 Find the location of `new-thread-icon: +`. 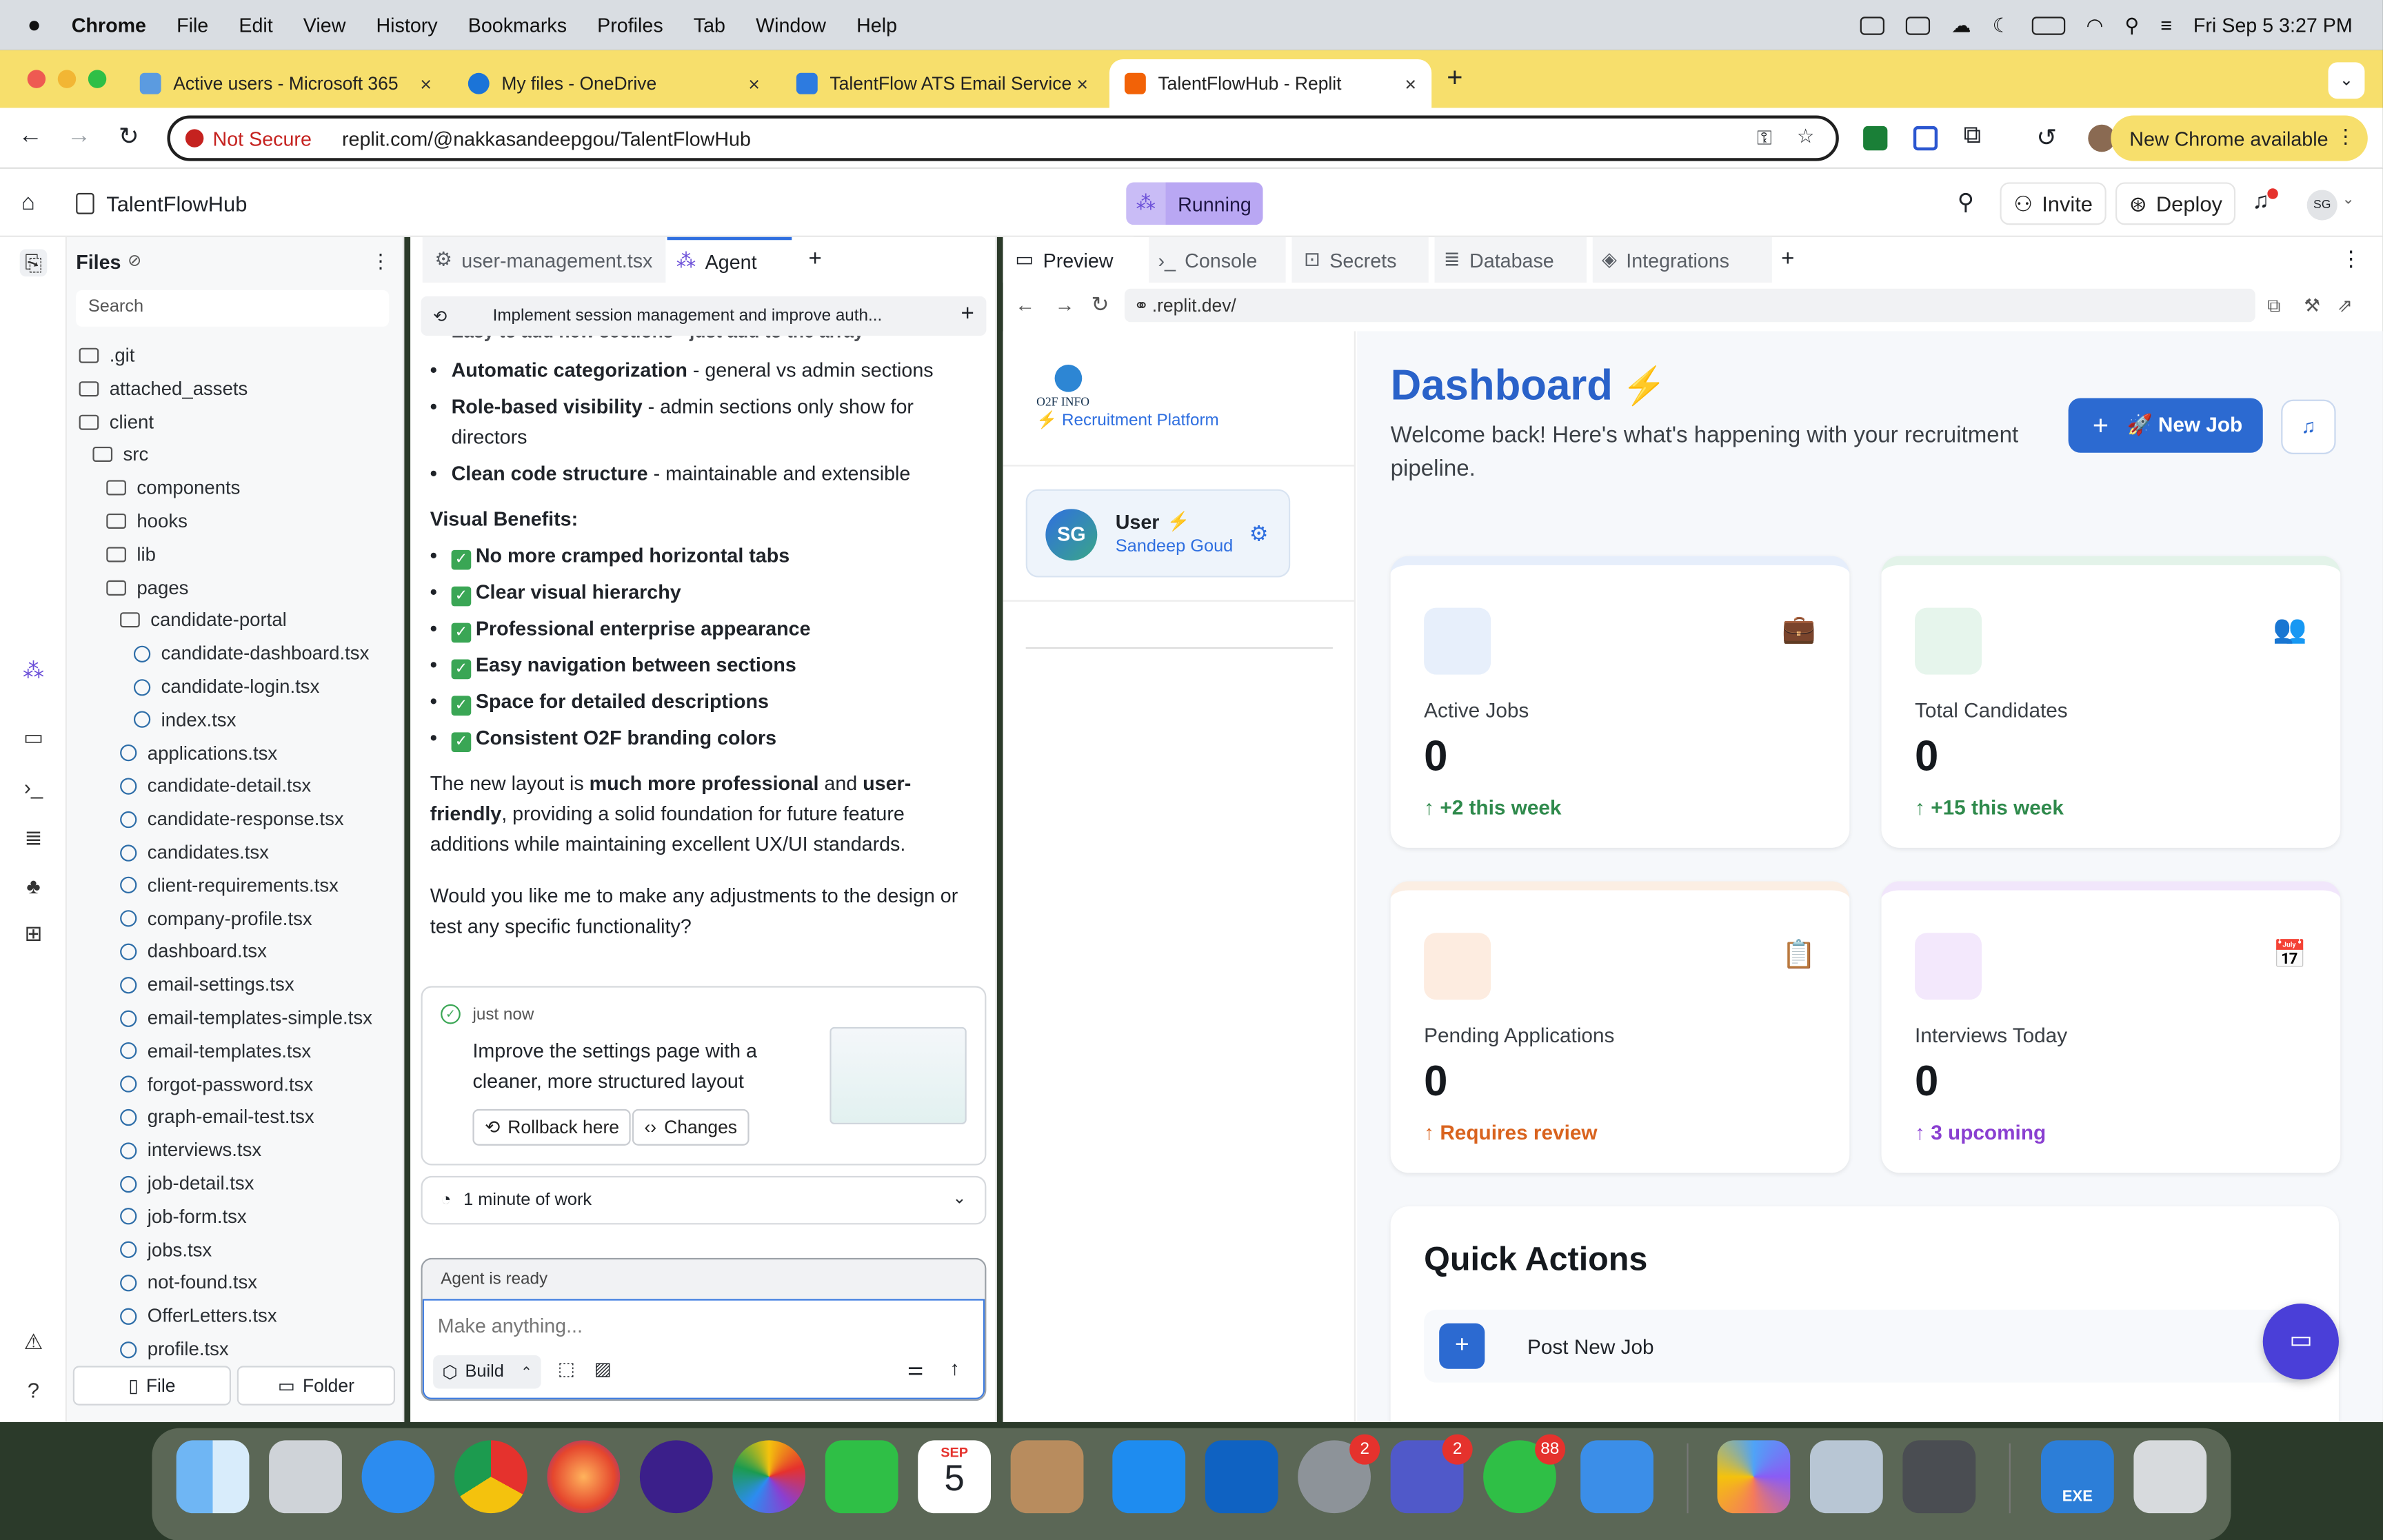

new-thread-icon: + is located at coordinates (967, 314).